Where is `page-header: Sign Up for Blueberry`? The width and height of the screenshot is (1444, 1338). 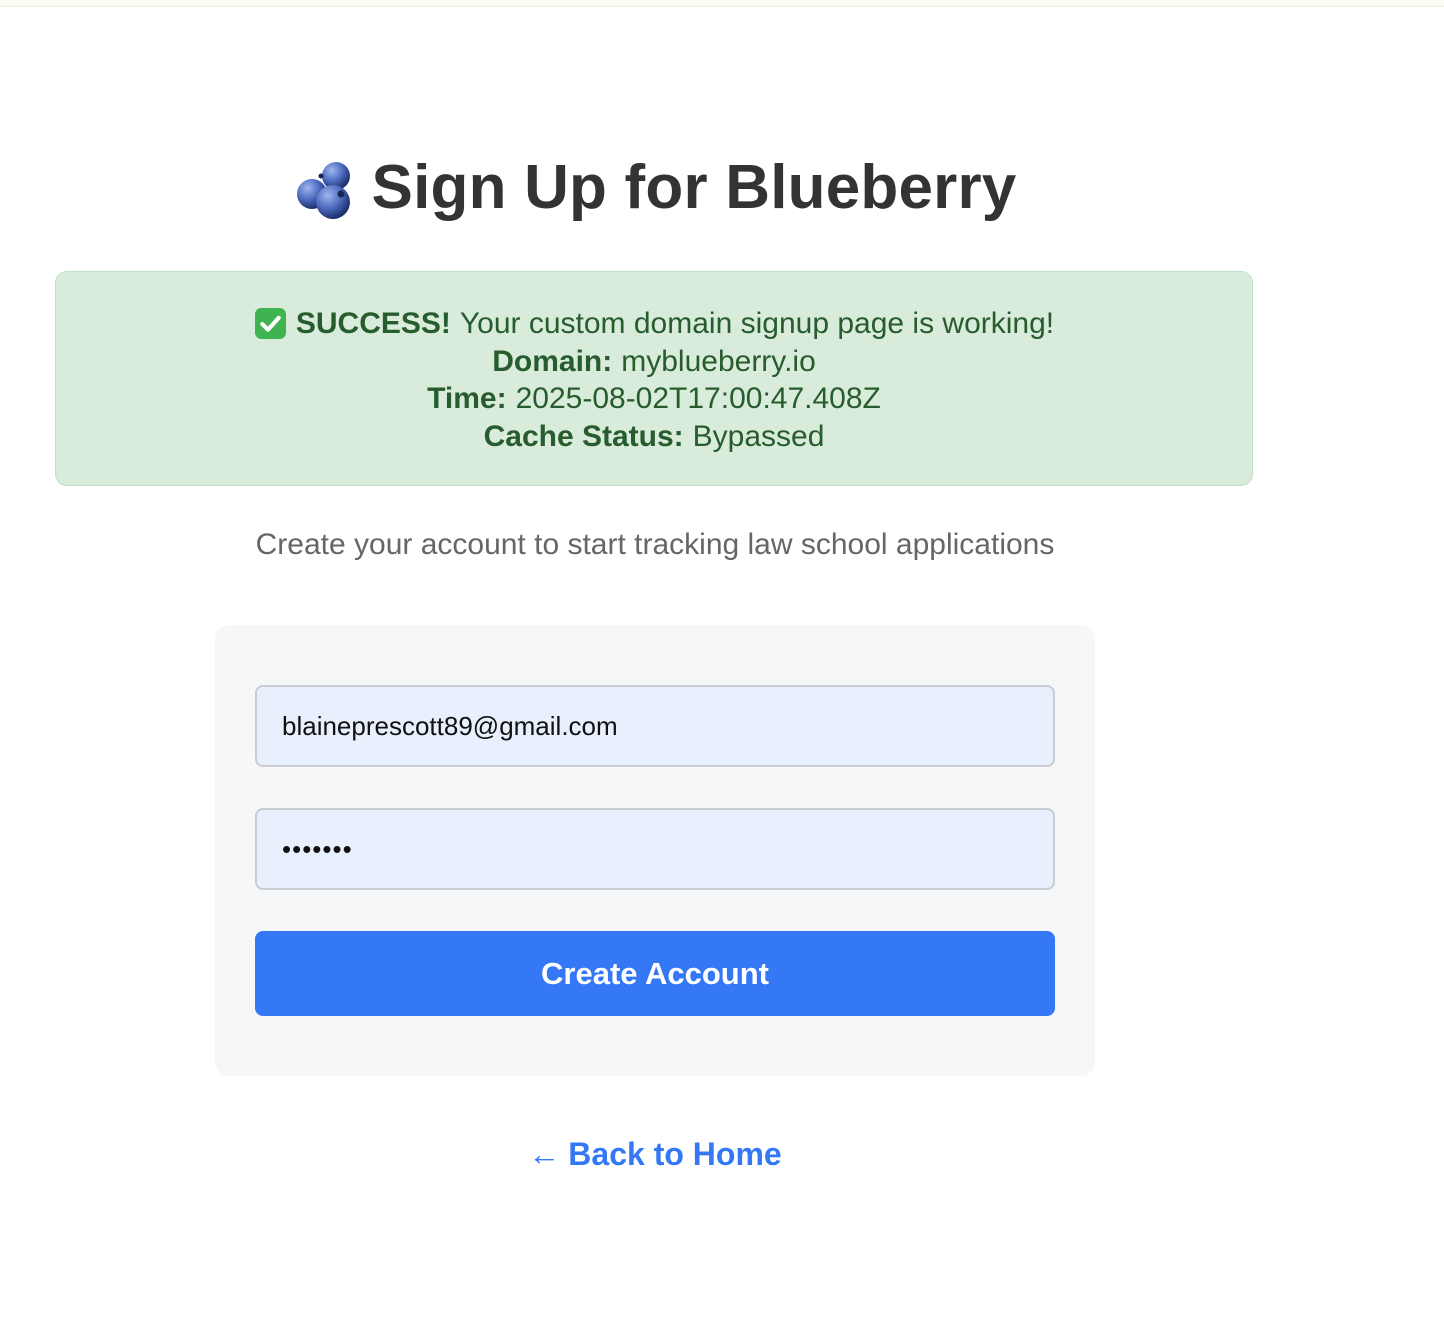 page-header: Sign Up for Blueberry is located at coordinates (655, 188).